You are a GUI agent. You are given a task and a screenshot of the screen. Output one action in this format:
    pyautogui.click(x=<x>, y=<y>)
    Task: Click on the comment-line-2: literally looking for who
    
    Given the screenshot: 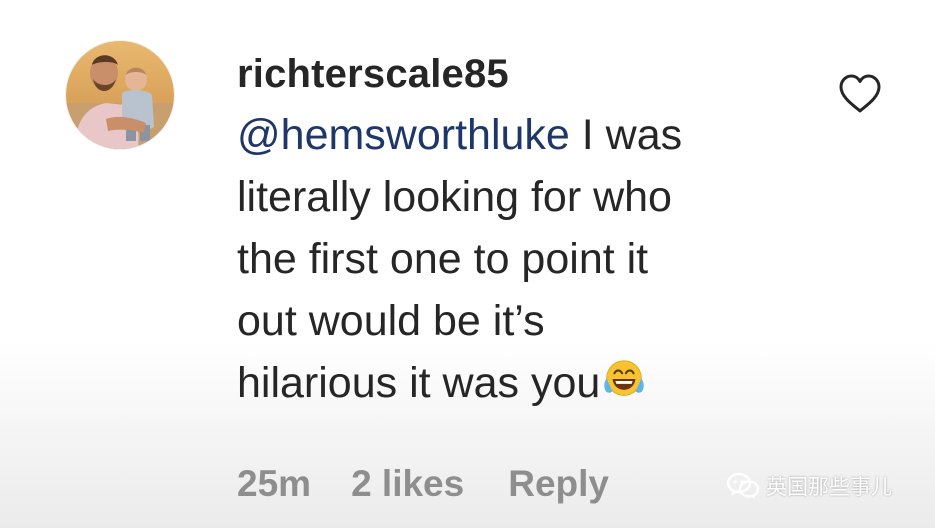 What is the action you would take?
    pyautogui.click(x=454, y=197)
    